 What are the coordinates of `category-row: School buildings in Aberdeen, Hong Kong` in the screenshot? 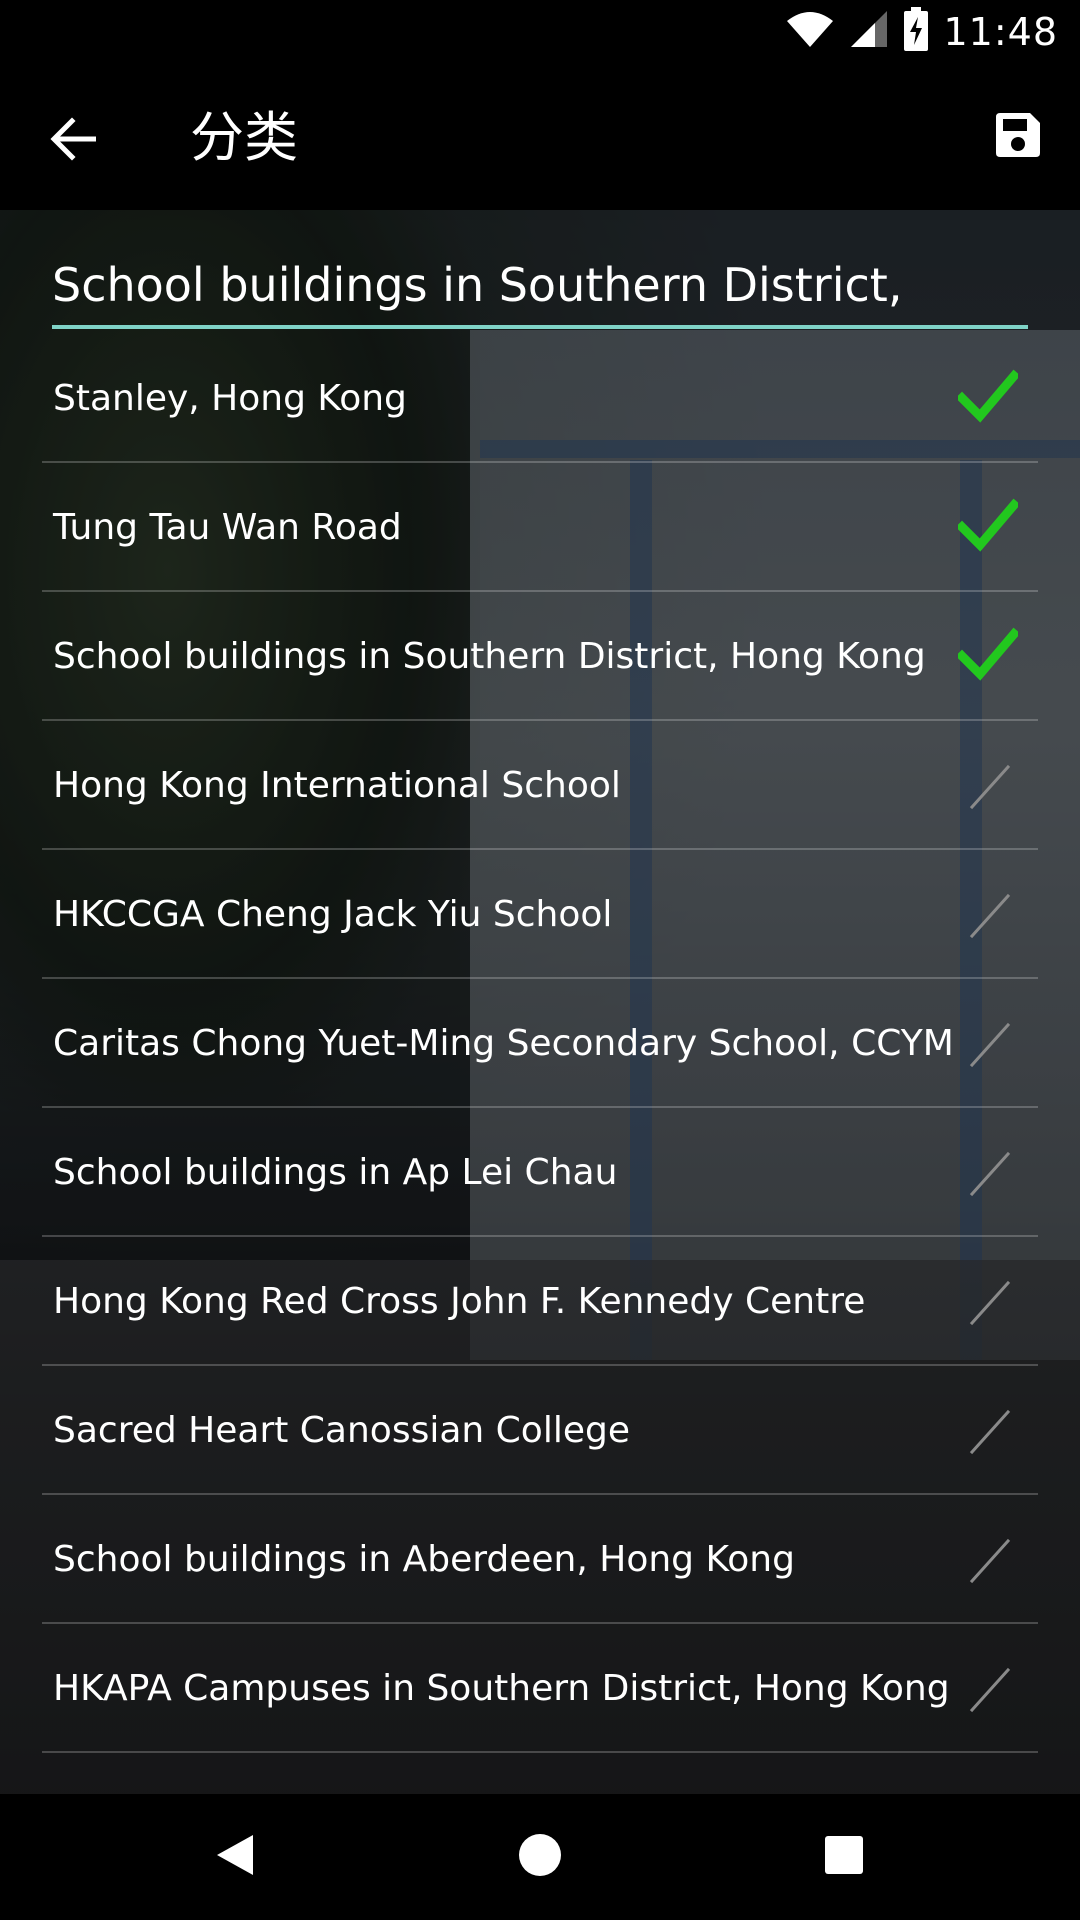 It's located at (540, 1559).